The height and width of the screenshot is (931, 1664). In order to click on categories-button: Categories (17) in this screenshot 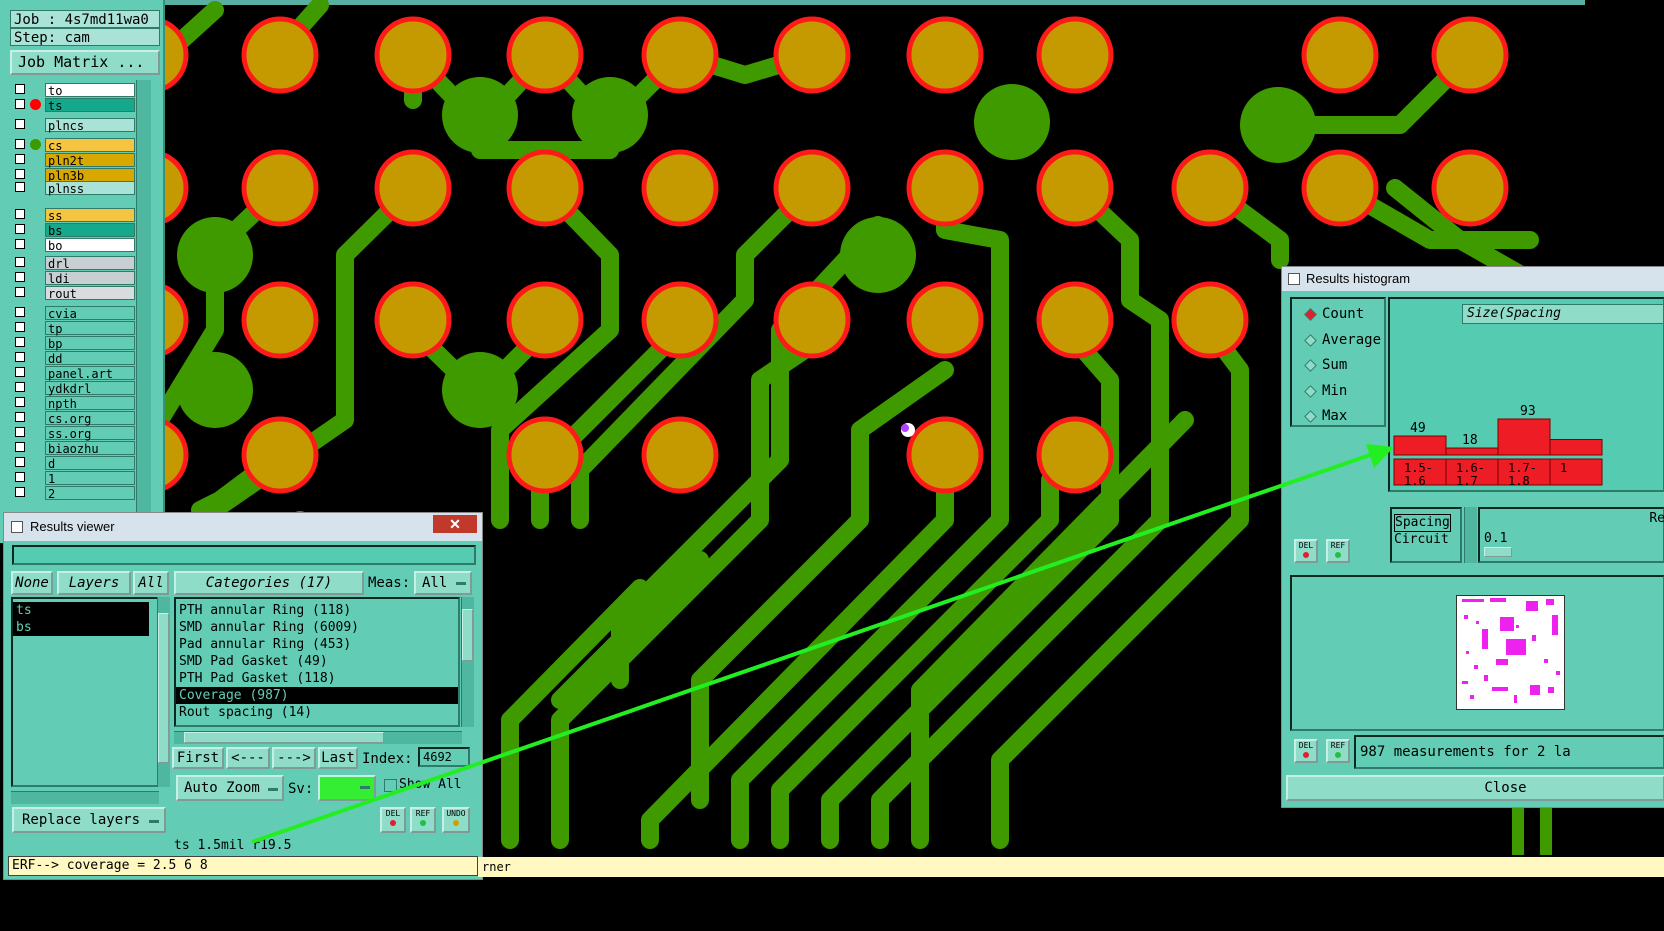, I will do `click(269, 583)`.